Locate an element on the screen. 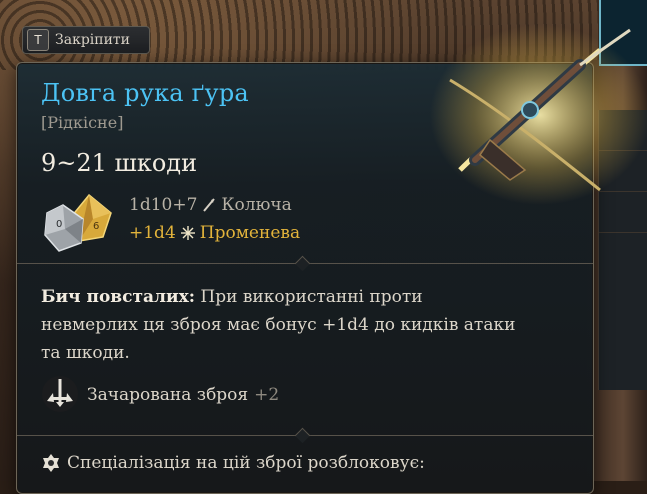 The image size is (647, 494). ability-name: Бич повсталих: is located at coordinates (118, 297).